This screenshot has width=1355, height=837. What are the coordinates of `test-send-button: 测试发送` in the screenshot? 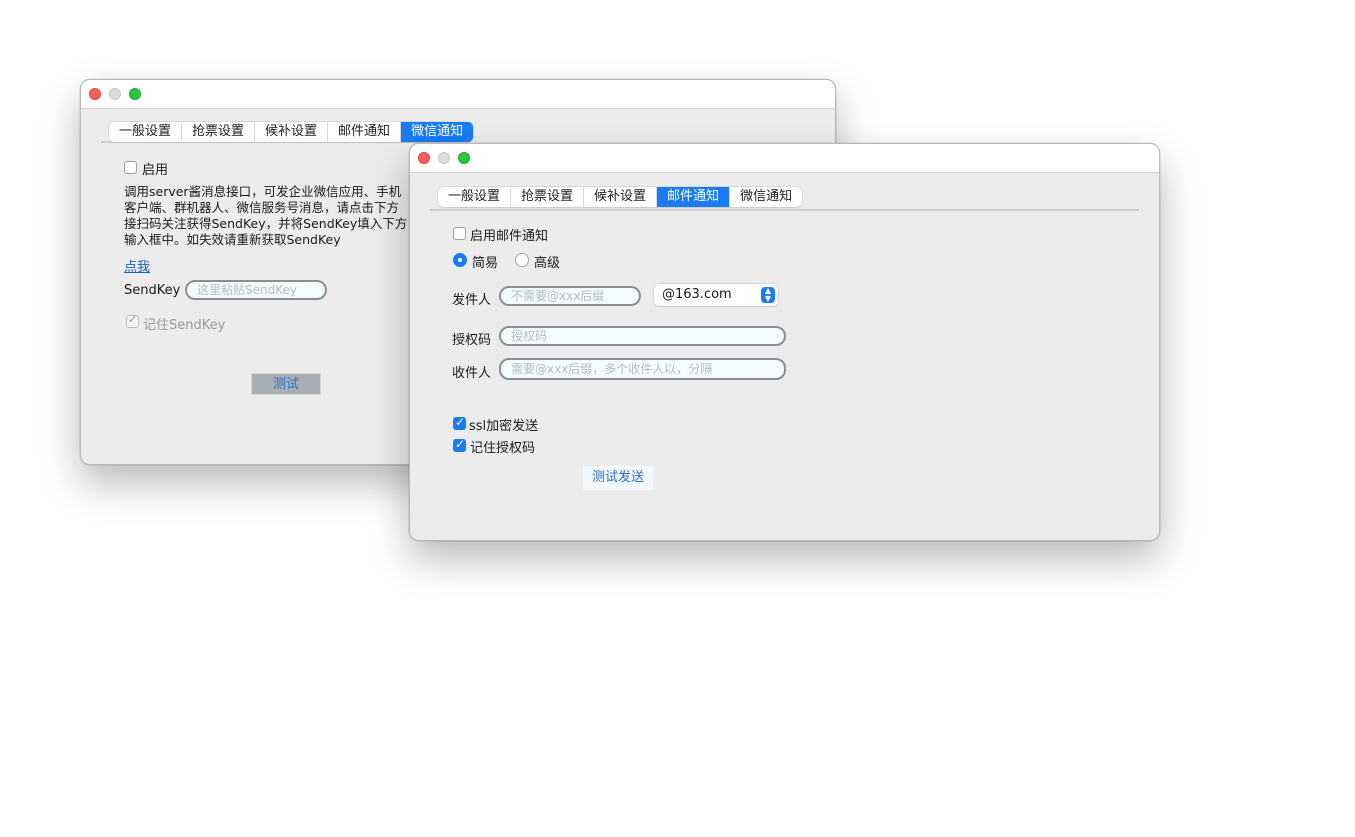 It's located at (618, 478).